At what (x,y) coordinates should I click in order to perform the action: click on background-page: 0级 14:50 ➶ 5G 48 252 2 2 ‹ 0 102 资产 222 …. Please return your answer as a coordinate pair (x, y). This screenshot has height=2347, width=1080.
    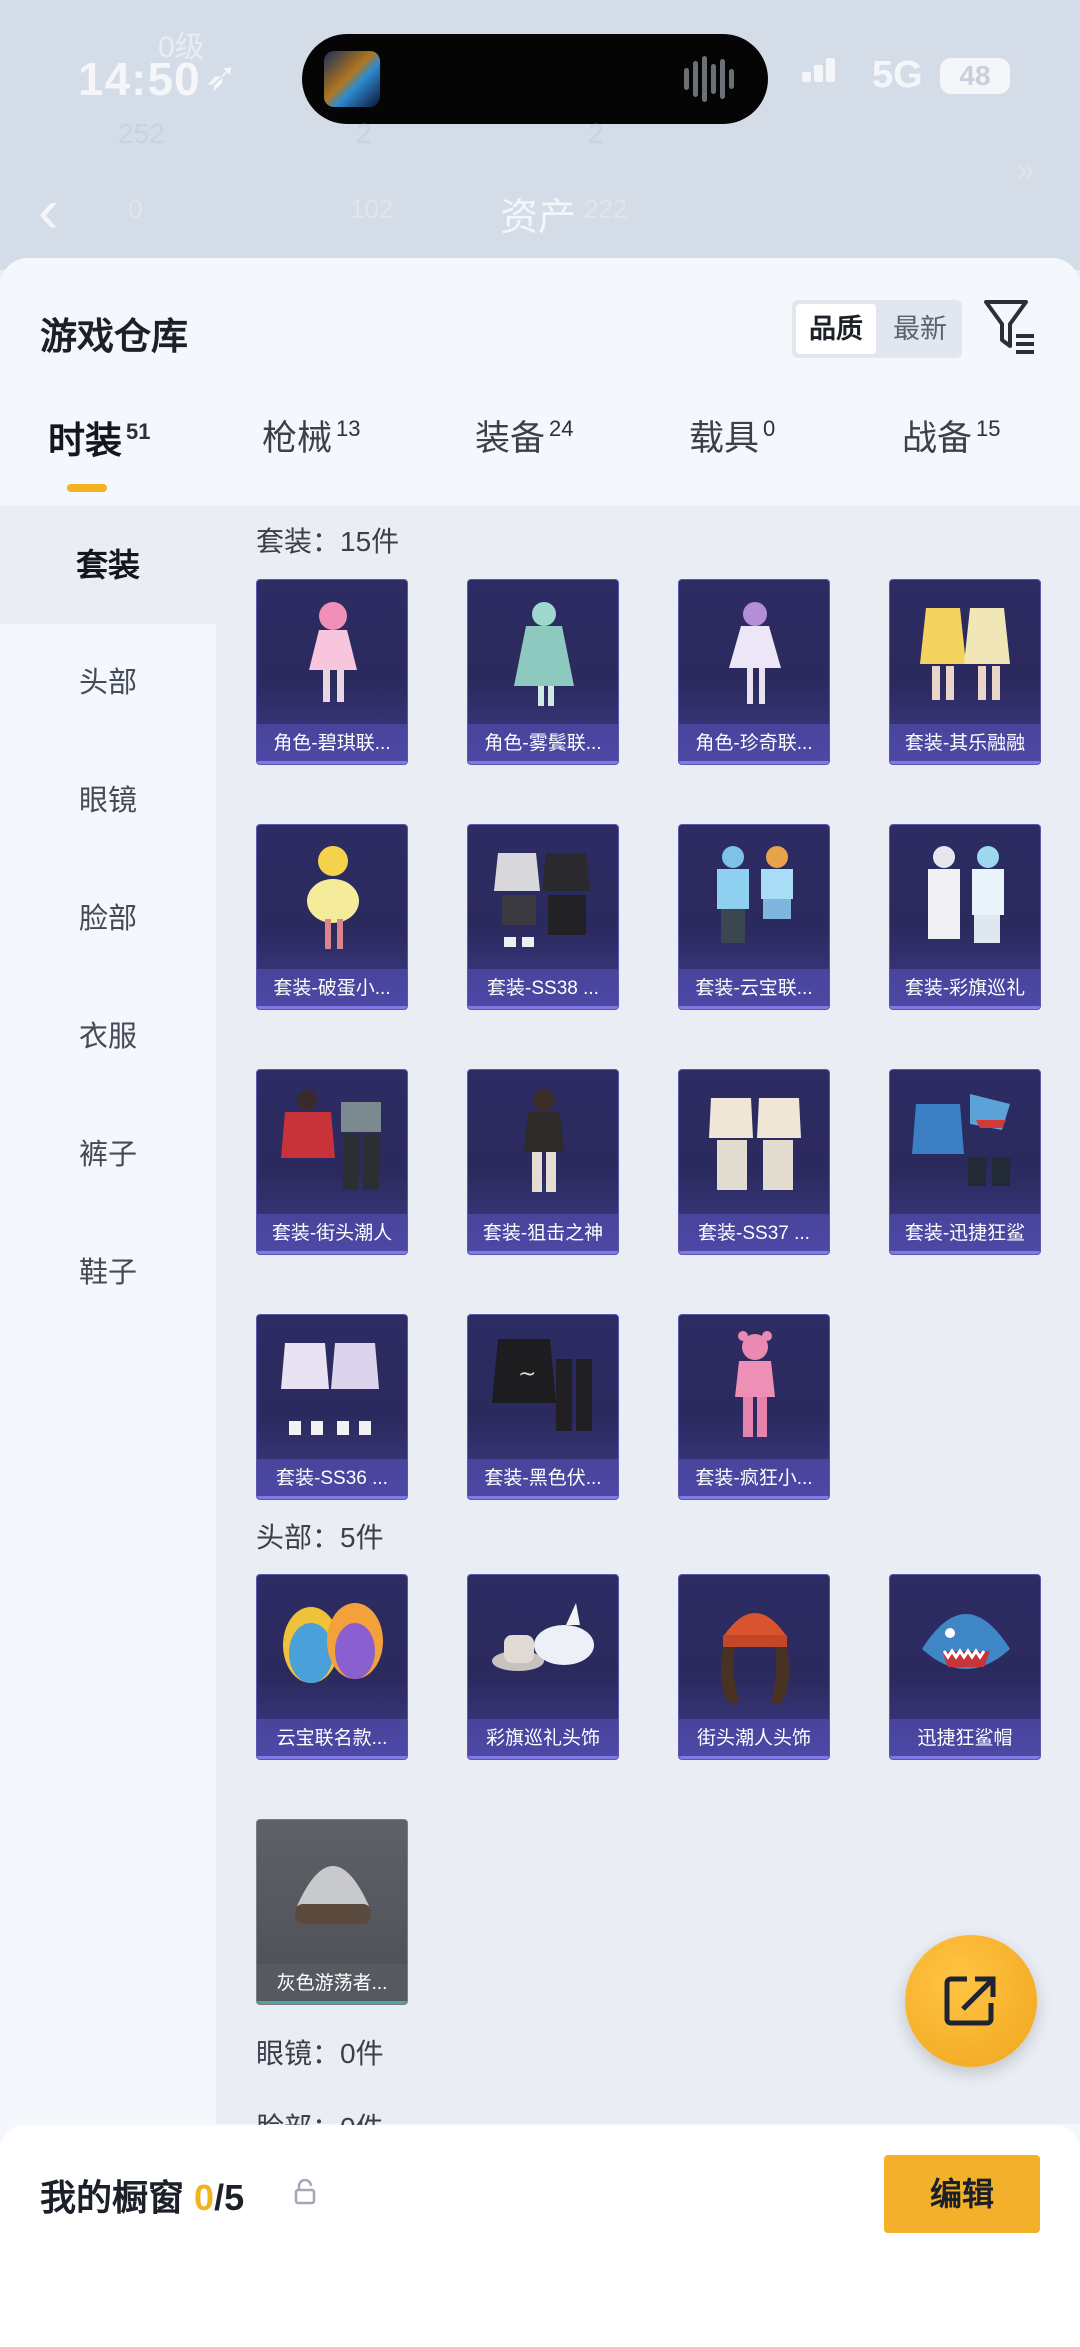
    Looking at the image, I should click on (540, 135).